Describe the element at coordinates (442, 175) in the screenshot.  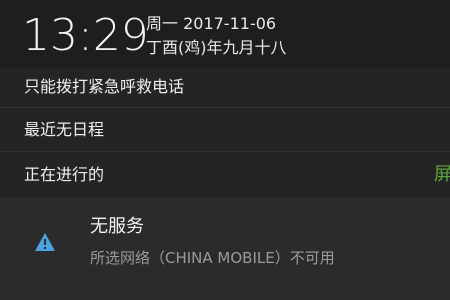
I see `ongoing-trailing-text: 屏` at that location.